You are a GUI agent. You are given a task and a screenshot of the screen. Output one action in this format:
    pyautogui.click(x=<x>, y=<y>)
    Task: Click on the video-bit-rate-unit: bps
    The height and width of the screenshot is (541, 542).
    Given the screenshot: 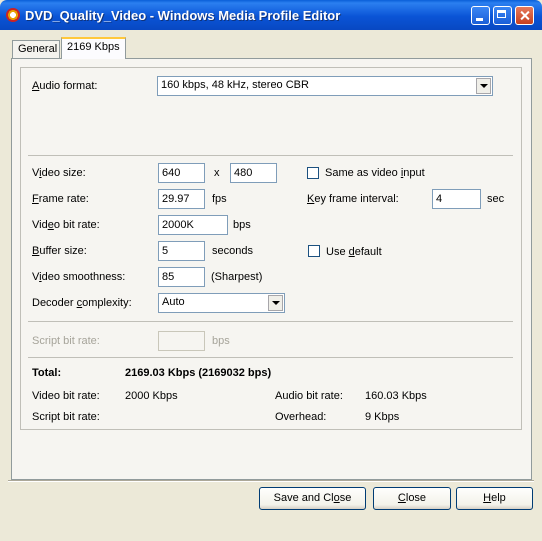 What is the action you would take?
    pyautogui.click(x=242, y=225)
    